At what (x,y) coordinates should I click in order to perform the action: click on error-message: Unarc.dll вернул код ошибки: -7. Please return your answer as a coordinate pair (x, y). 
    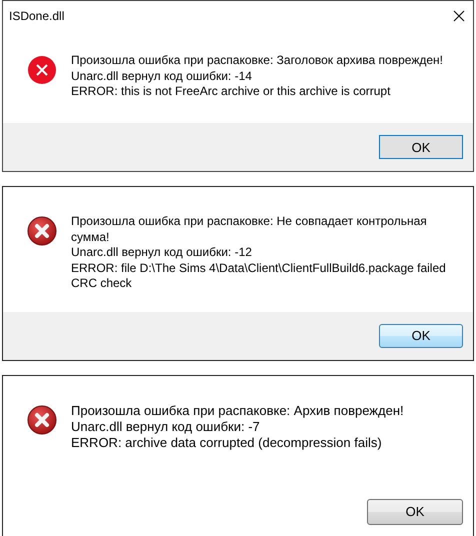
    Looking at the image, I should click on (166, 426).